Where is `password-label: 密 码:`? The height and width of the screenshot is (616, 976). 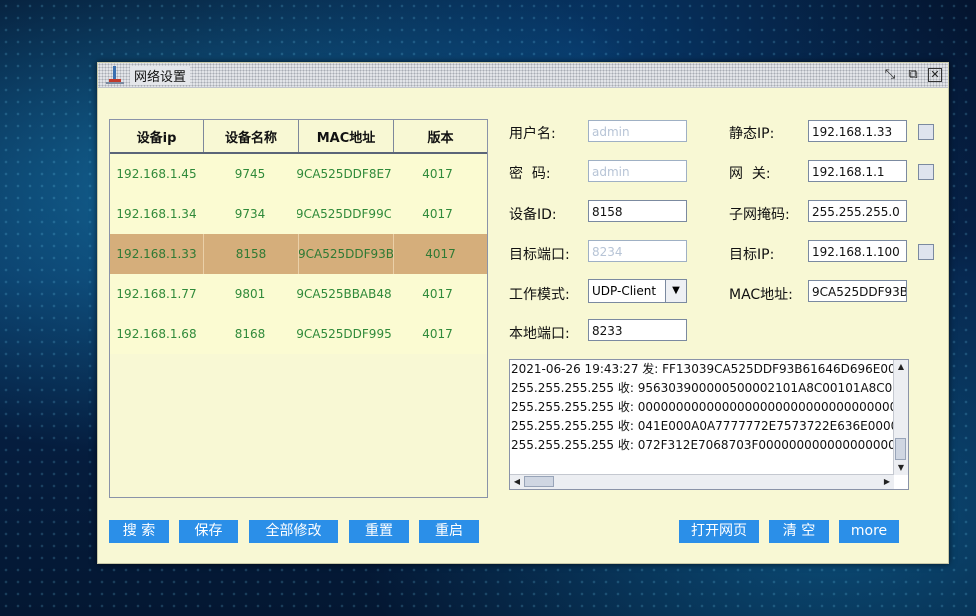
password-label: 密 码: is located at coordinates (530, 174).